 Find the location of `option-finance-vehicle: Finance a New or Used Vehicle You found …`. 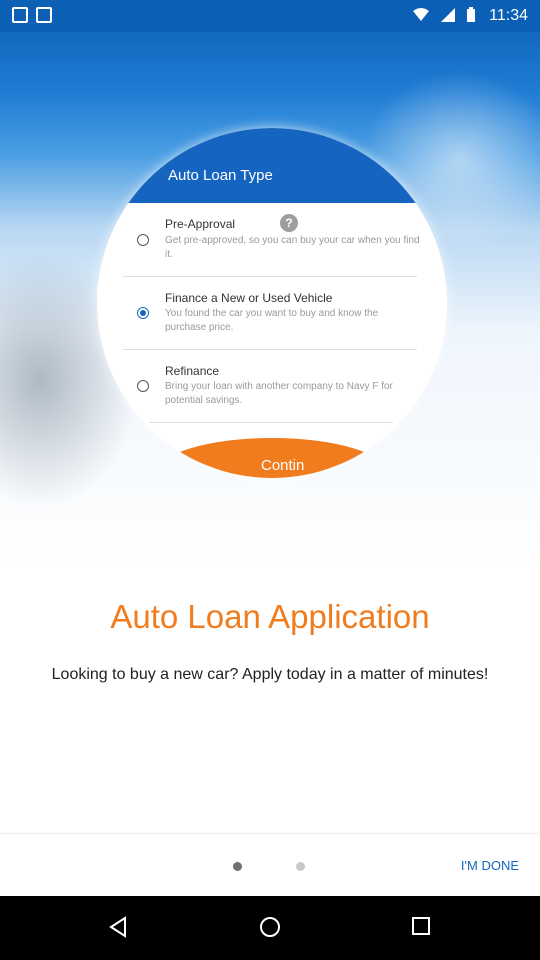

option-finance-vehicle: Finance a New or Used Vehicle You found … is located at coordinates (273, 318).